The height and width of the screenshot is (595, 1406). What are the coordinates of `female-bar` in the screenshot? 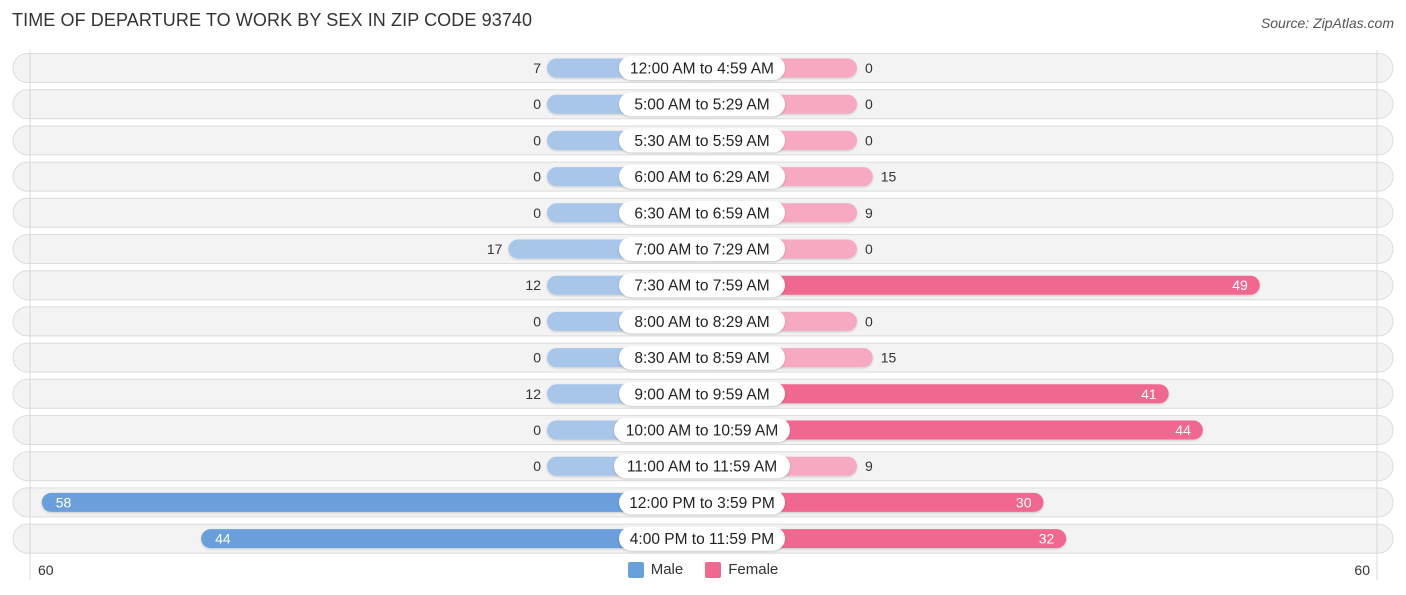 It's located at (981, 285).